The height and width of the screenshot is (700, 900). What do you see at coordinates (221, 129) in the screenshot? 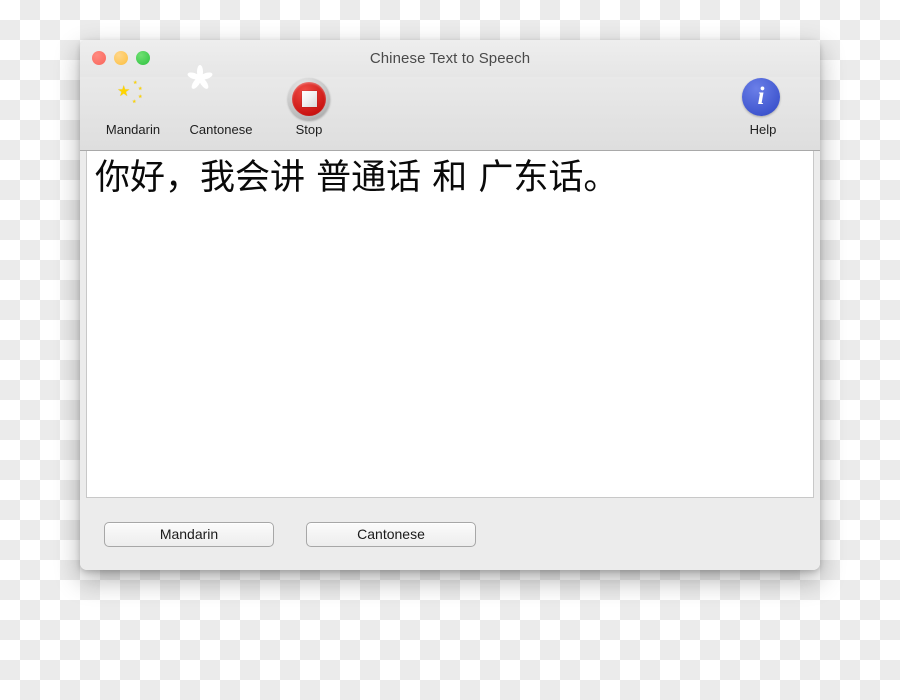
I see `toolbar-button-cantonese-label: Cantonese` at bounding box center [221, 129].